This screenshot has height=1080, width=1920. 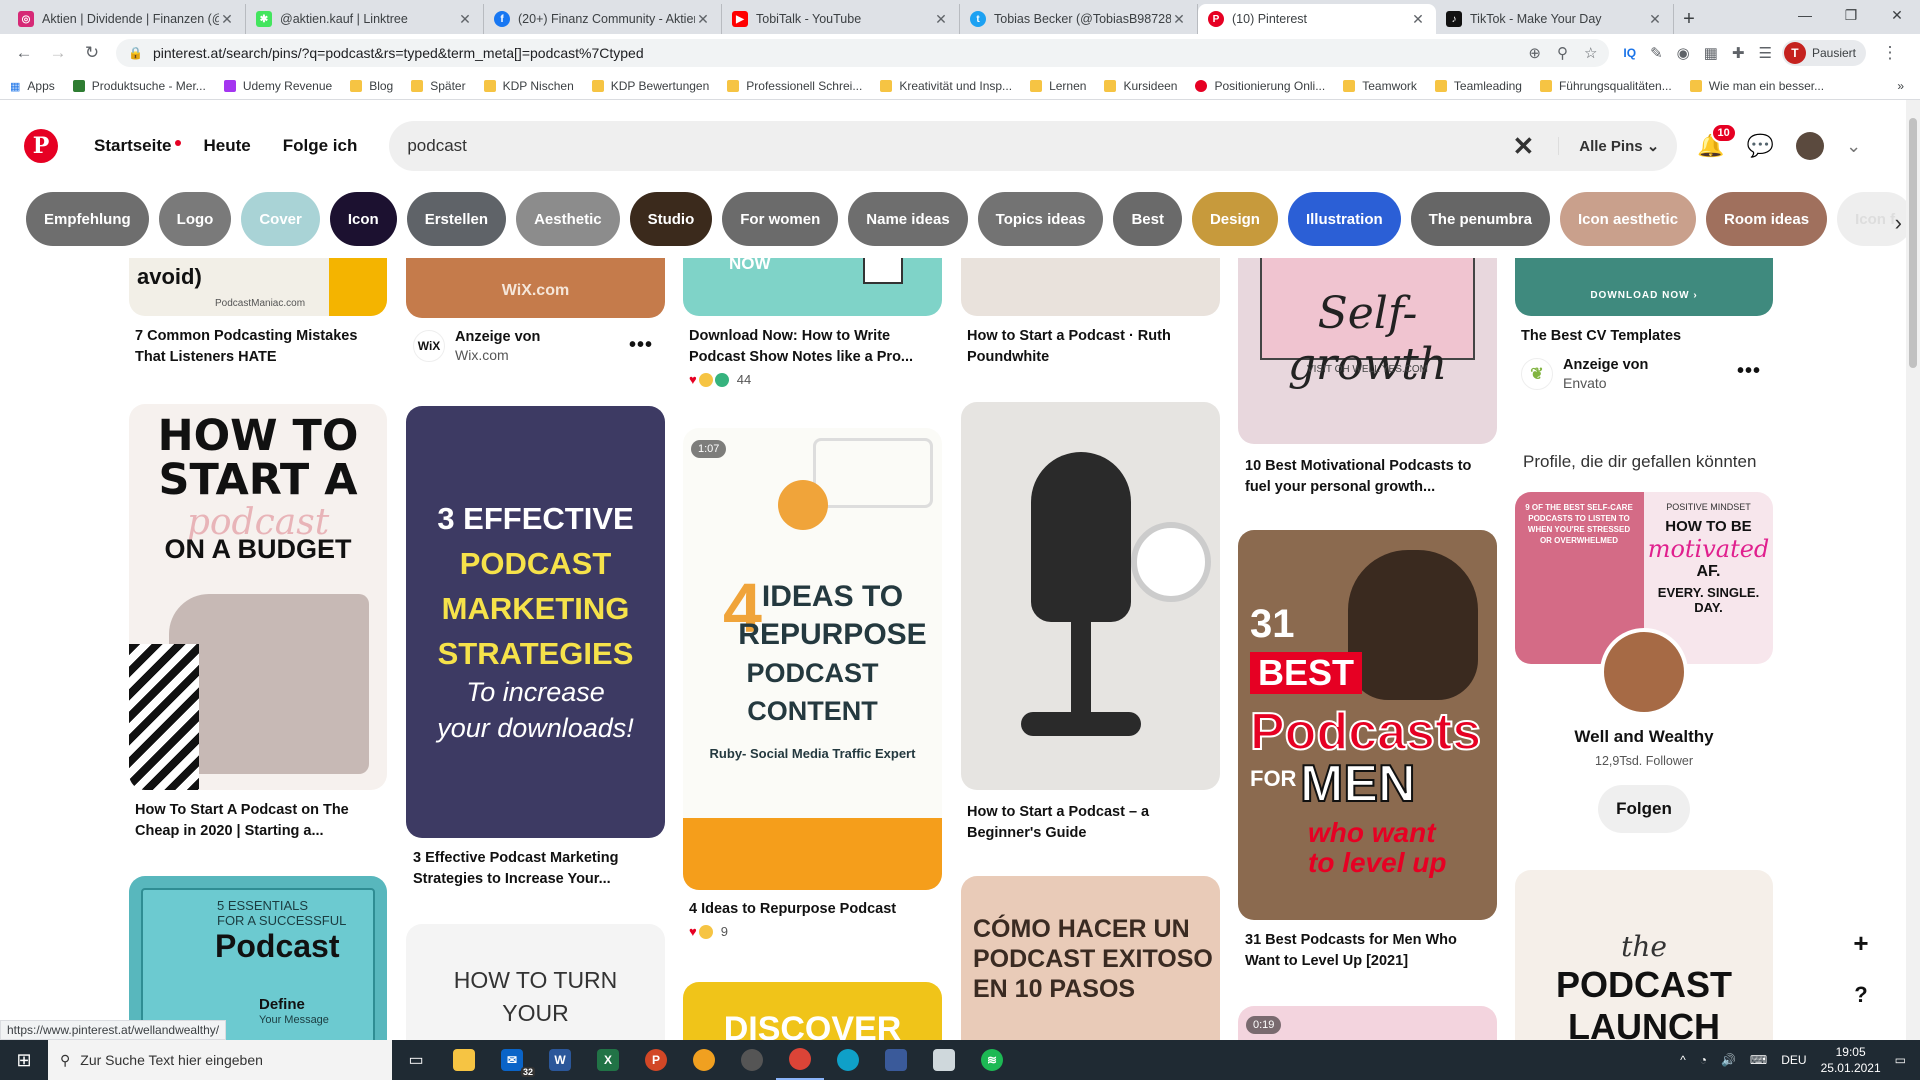 I want to click on install-icon: ⊕, so click(x=1534, y=53).